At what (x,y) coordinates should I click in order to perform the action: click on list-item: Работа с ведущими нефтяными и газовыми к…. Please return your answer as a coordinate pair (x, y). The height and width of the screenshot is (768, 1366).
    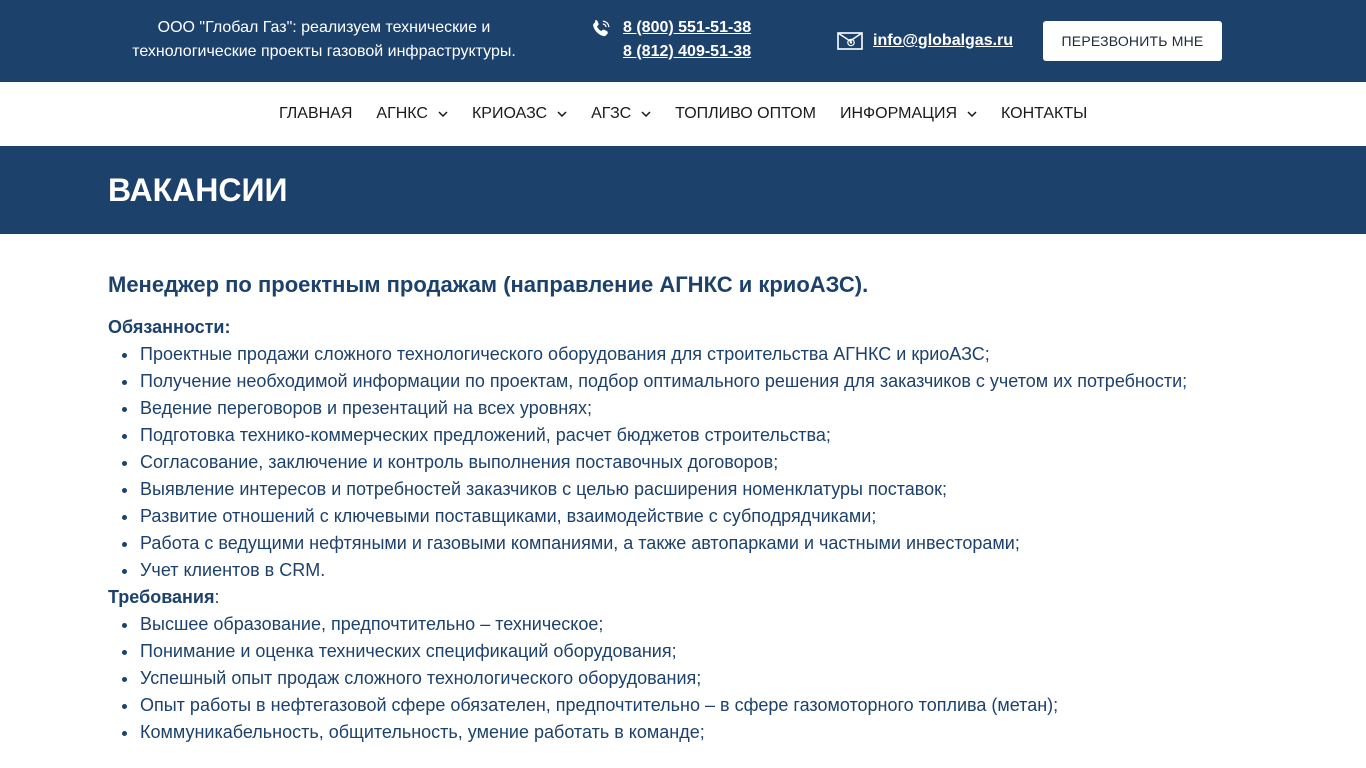
    Looking at the image, I should click on (683, 543).